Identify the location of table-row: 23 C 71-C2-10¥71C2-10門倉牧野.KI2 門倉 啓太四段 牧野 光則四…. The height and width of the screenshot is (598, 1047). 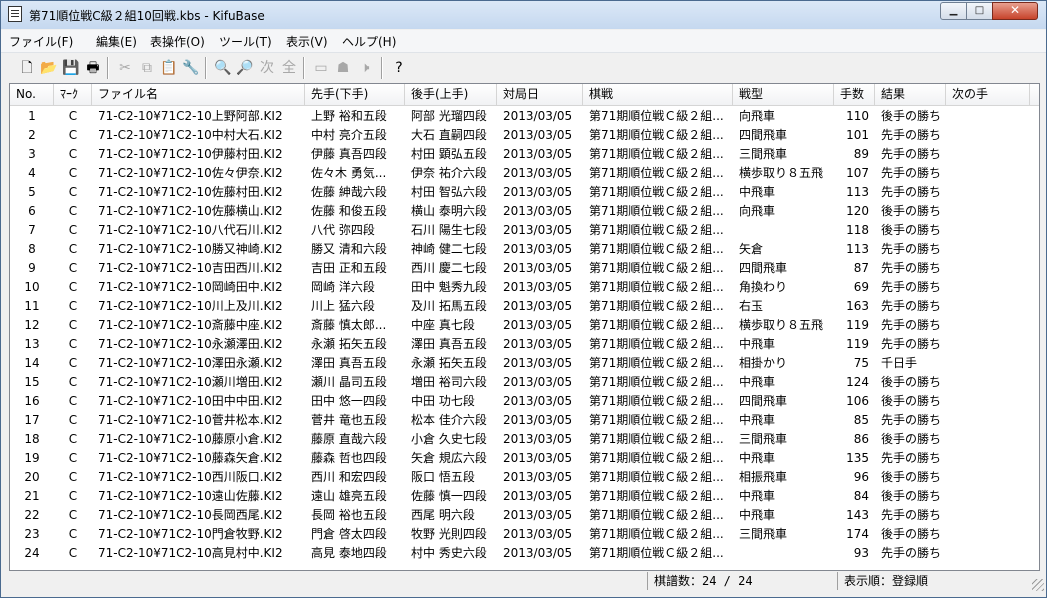
(524, 534).